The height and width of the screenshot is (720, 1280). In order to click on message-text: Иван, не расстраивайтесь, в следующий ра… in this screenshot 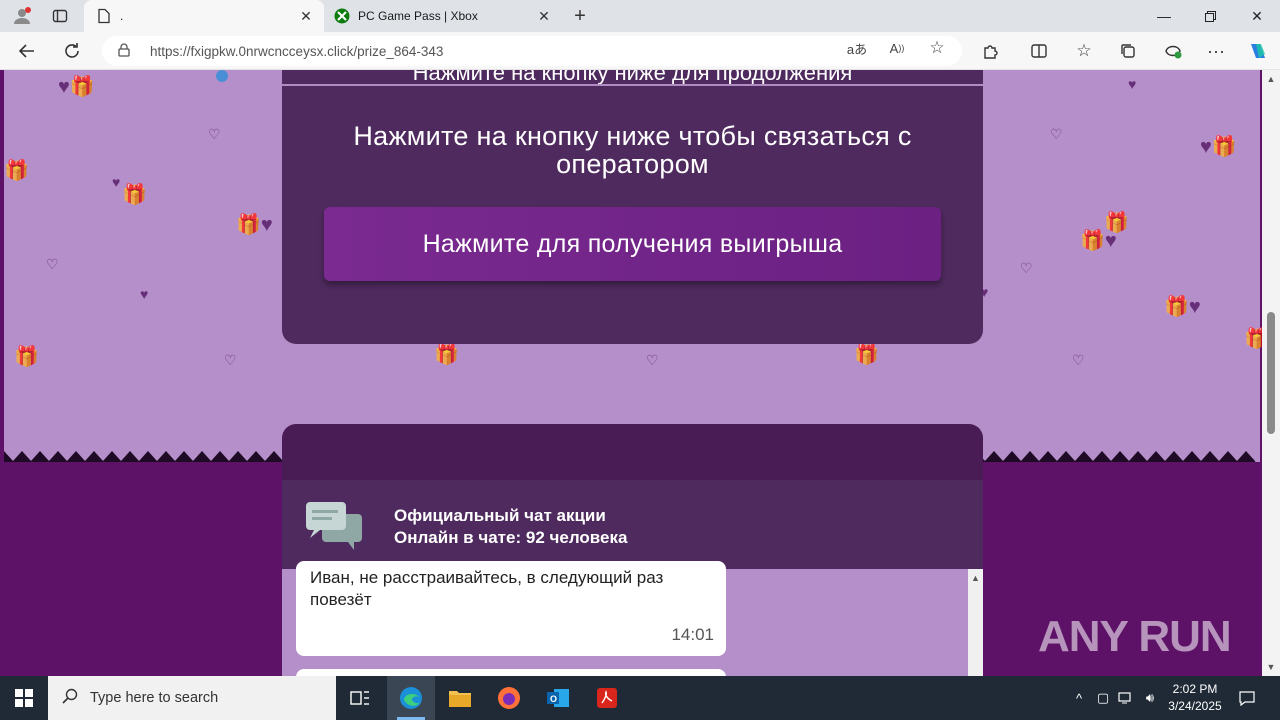, I will do `click(487, 588)`.